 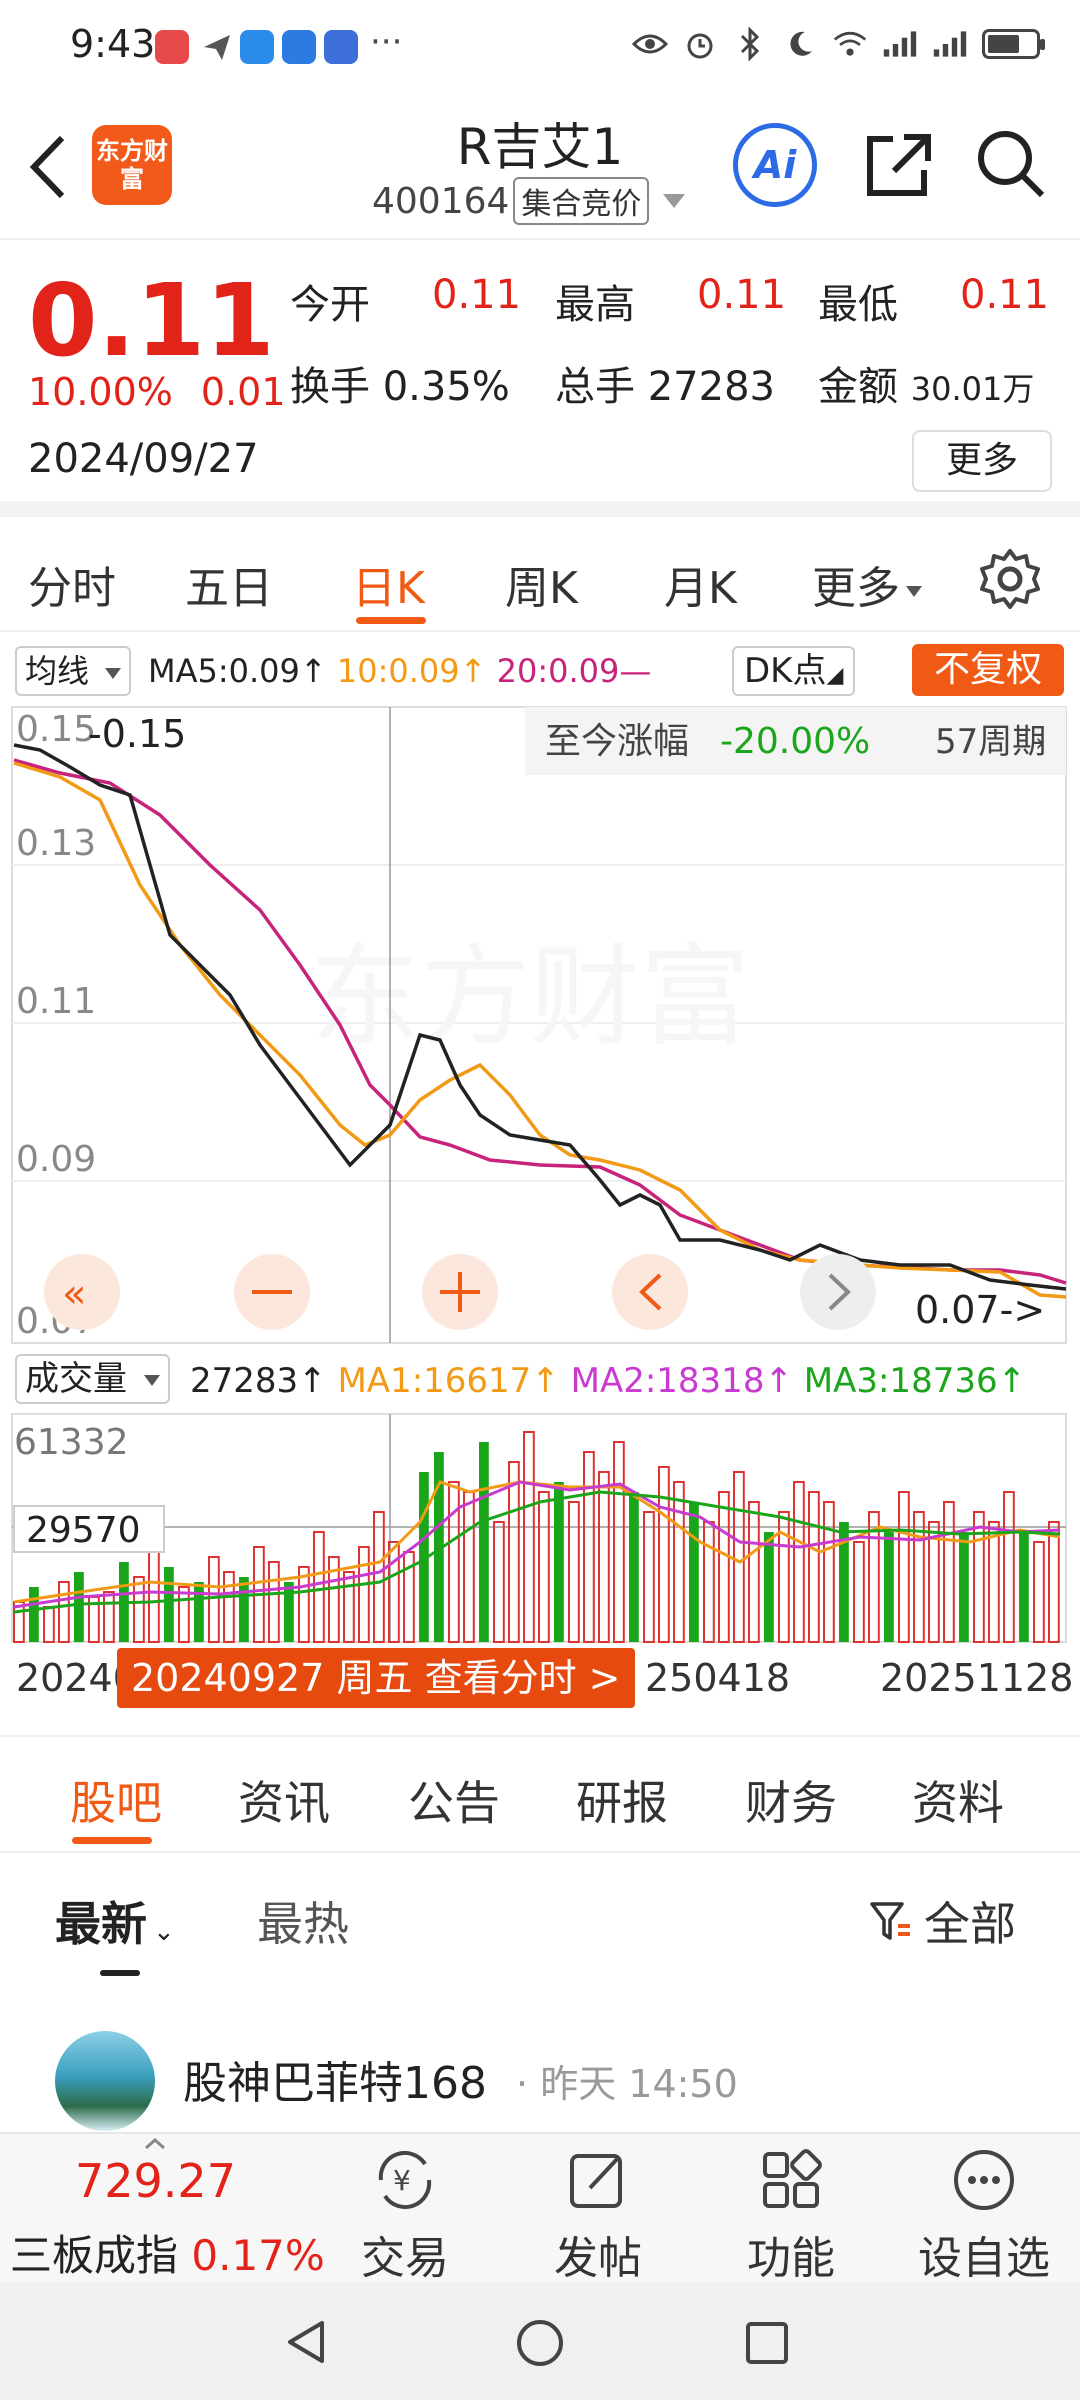 What do you see at coordinates (116, 1800) in the screenshot?
I see `tab-forum: 股吧` at bounding box center [116, 1800].